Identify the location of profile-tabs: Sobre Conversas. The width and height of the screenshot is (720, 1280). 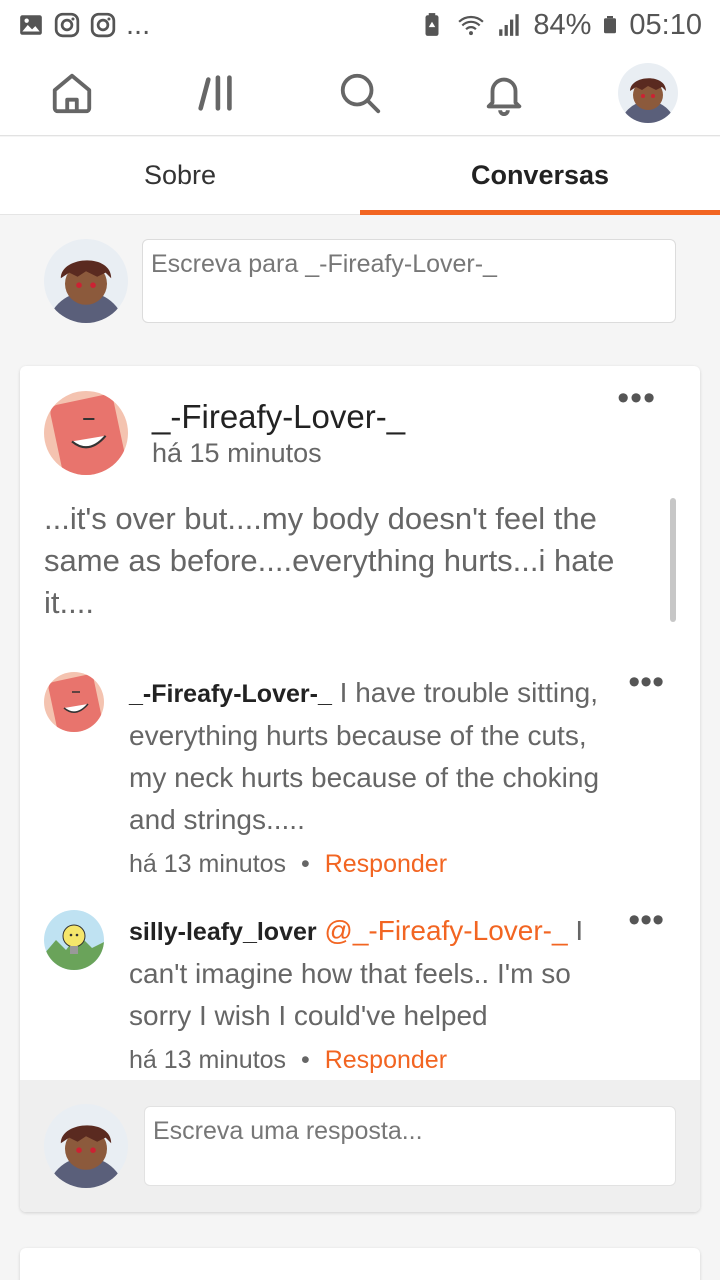
(360, 176).